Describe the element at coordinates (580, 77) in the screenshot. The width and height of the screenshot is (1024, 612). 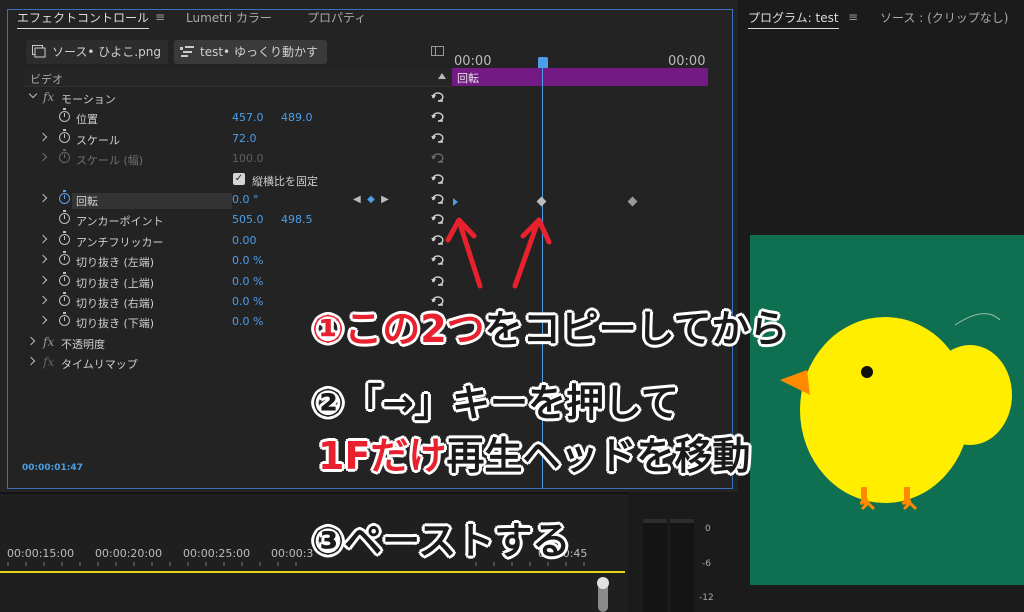
I see `clip-bar: 回転` at that location.